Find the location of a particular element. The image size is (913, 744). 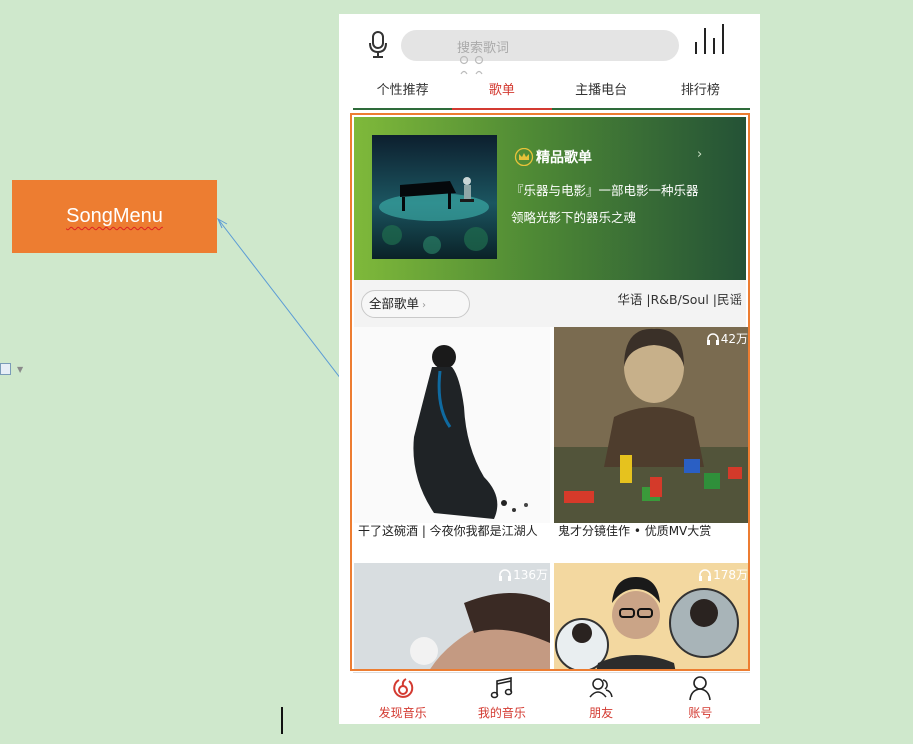

callout-label: SongMenu is located at coordinates (114, 216).